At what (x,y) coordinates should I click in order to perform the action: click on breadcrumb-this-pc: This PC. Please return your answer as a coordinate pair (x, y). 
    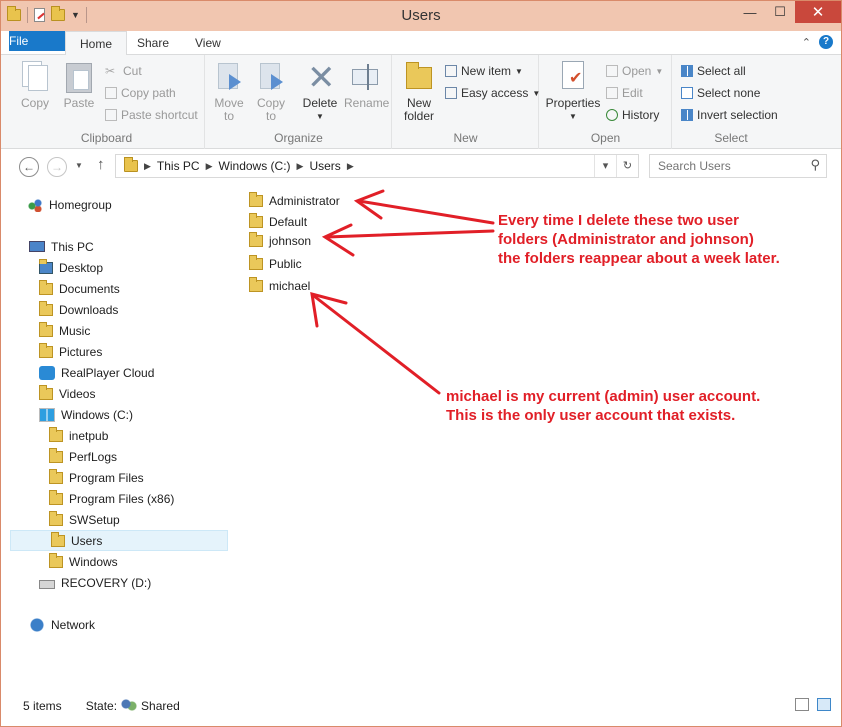
    Looking at the image, I should click on (178, 166).